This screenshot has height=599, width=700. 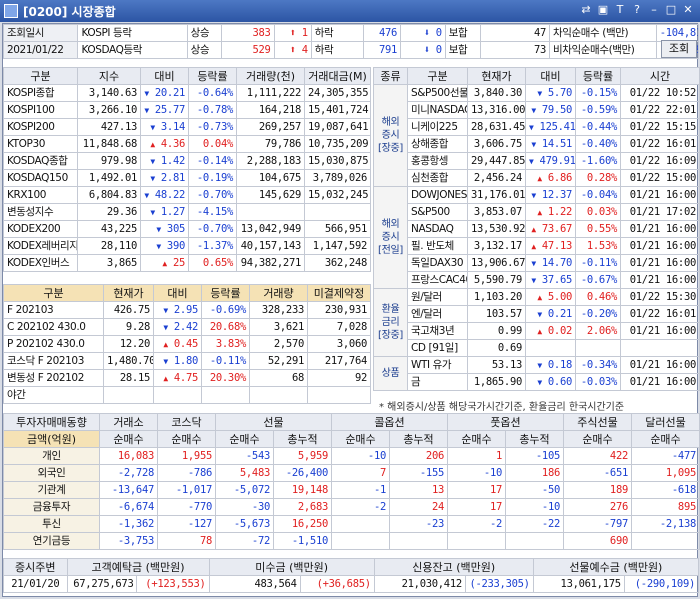 What do you see at coordinates (537, 127) in the screenshot?
I see `world-row: 니케이225 28,631.45 ▼ 125.41 -0.44% 01/22 15:15` at bounding box center [537, 127].